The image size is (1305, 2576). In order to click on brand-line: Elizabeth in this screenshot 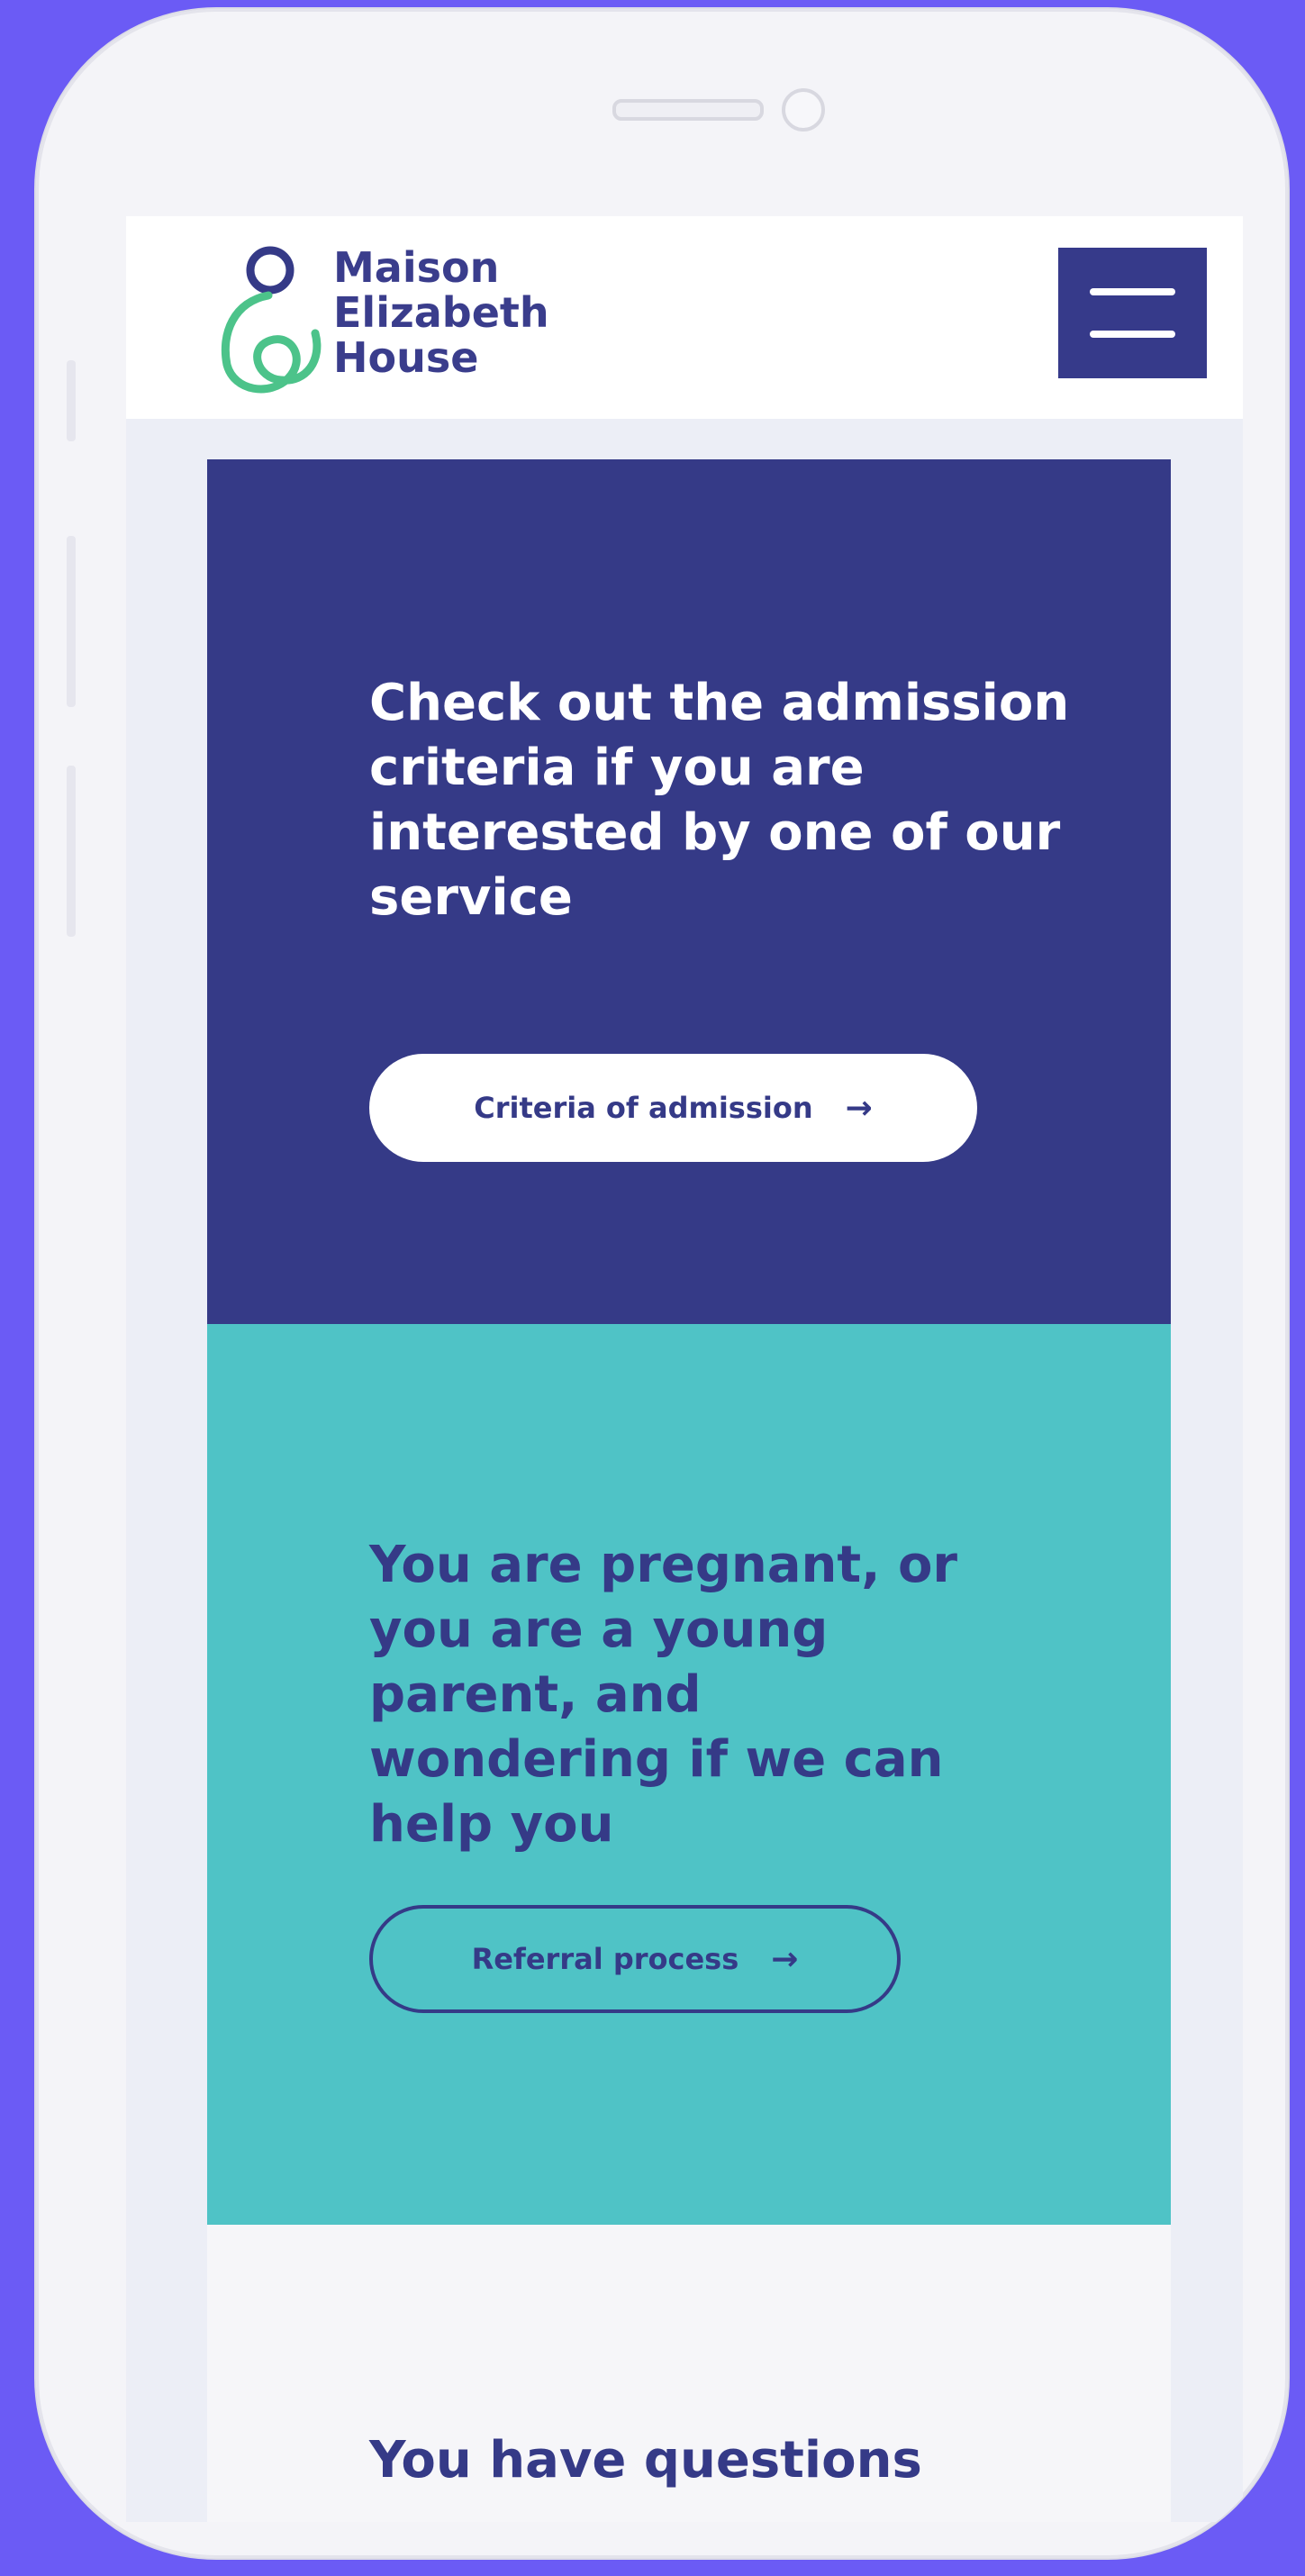, I will do `click(441, 312)`.